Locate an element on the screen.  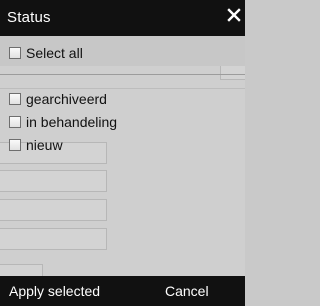
status-option-row: gearchiveerd is located at coordinates (58, 99).